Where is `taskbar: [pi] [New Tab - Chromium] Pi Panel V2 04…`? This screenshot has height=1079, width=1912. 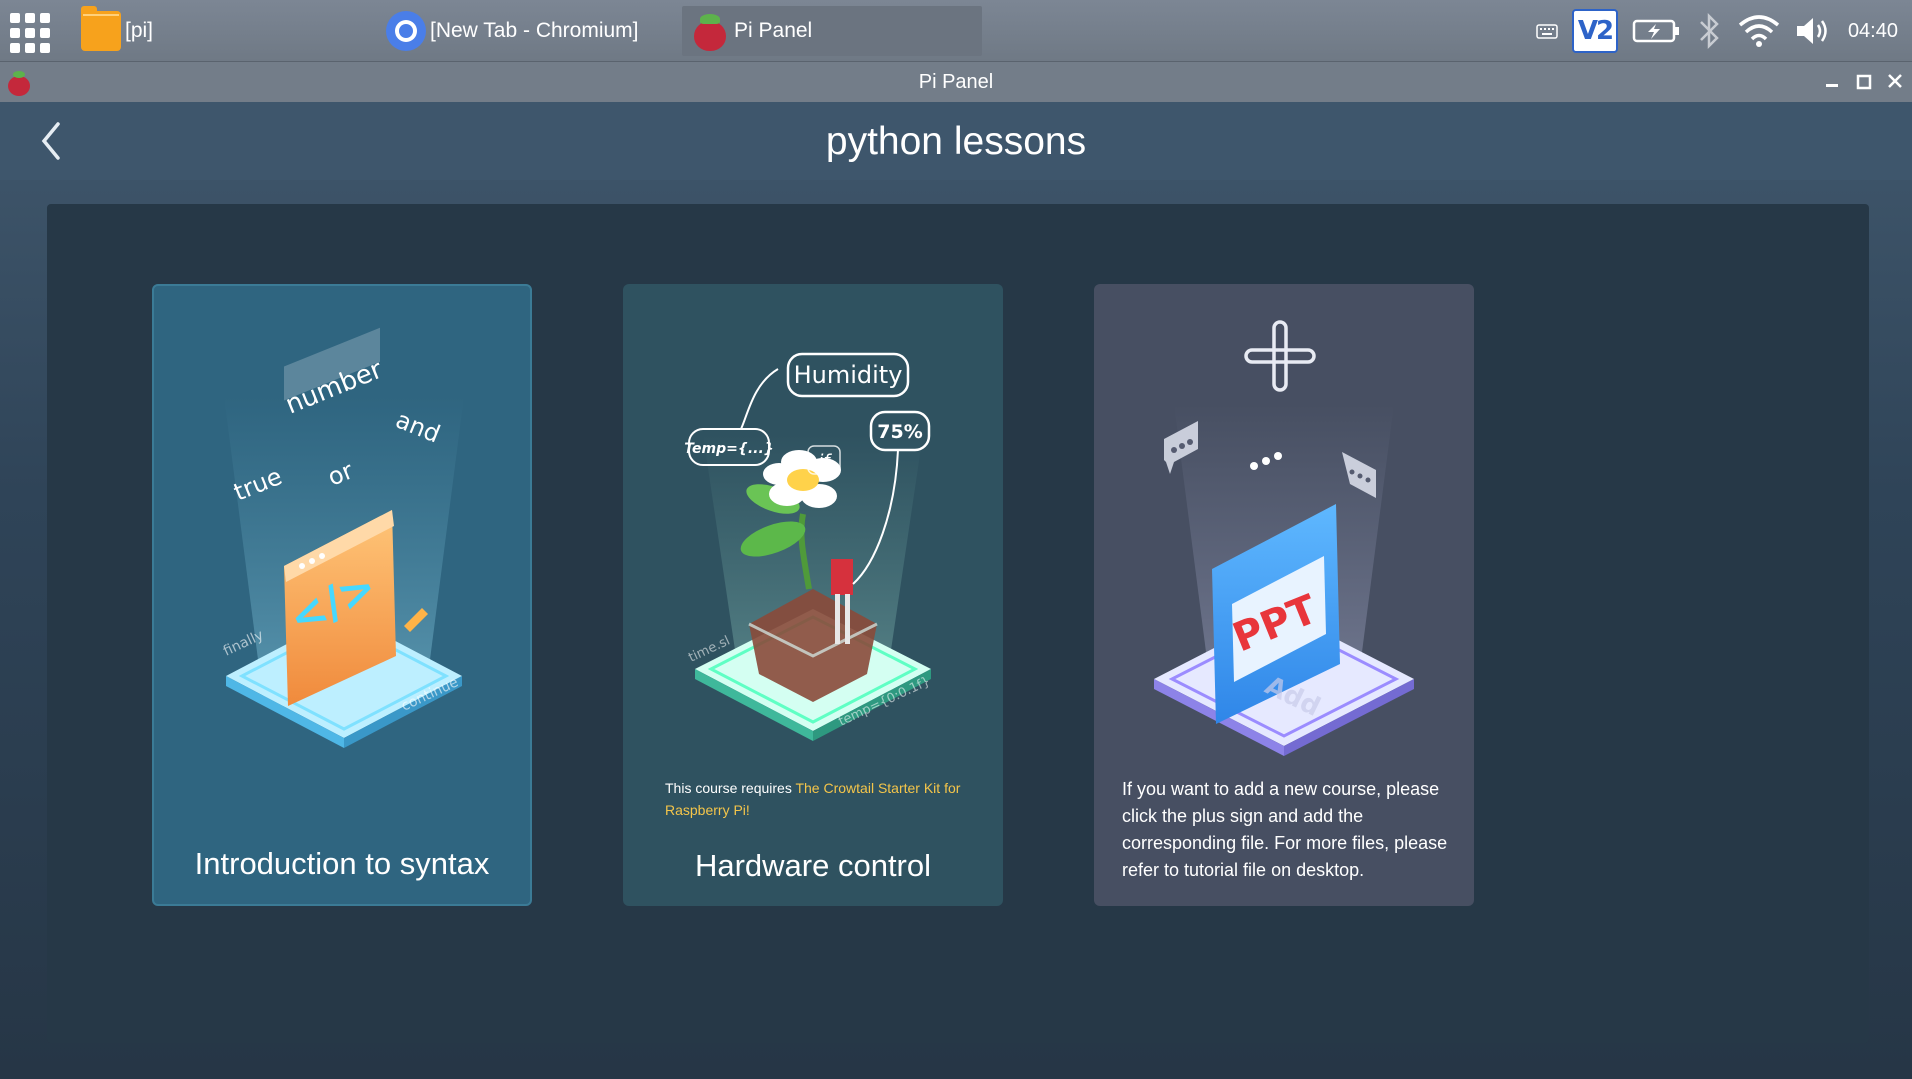 taskbar: [pi] [New Tab - Chromium] Pi Panel V2 04… is located at coordinates (956, 31).